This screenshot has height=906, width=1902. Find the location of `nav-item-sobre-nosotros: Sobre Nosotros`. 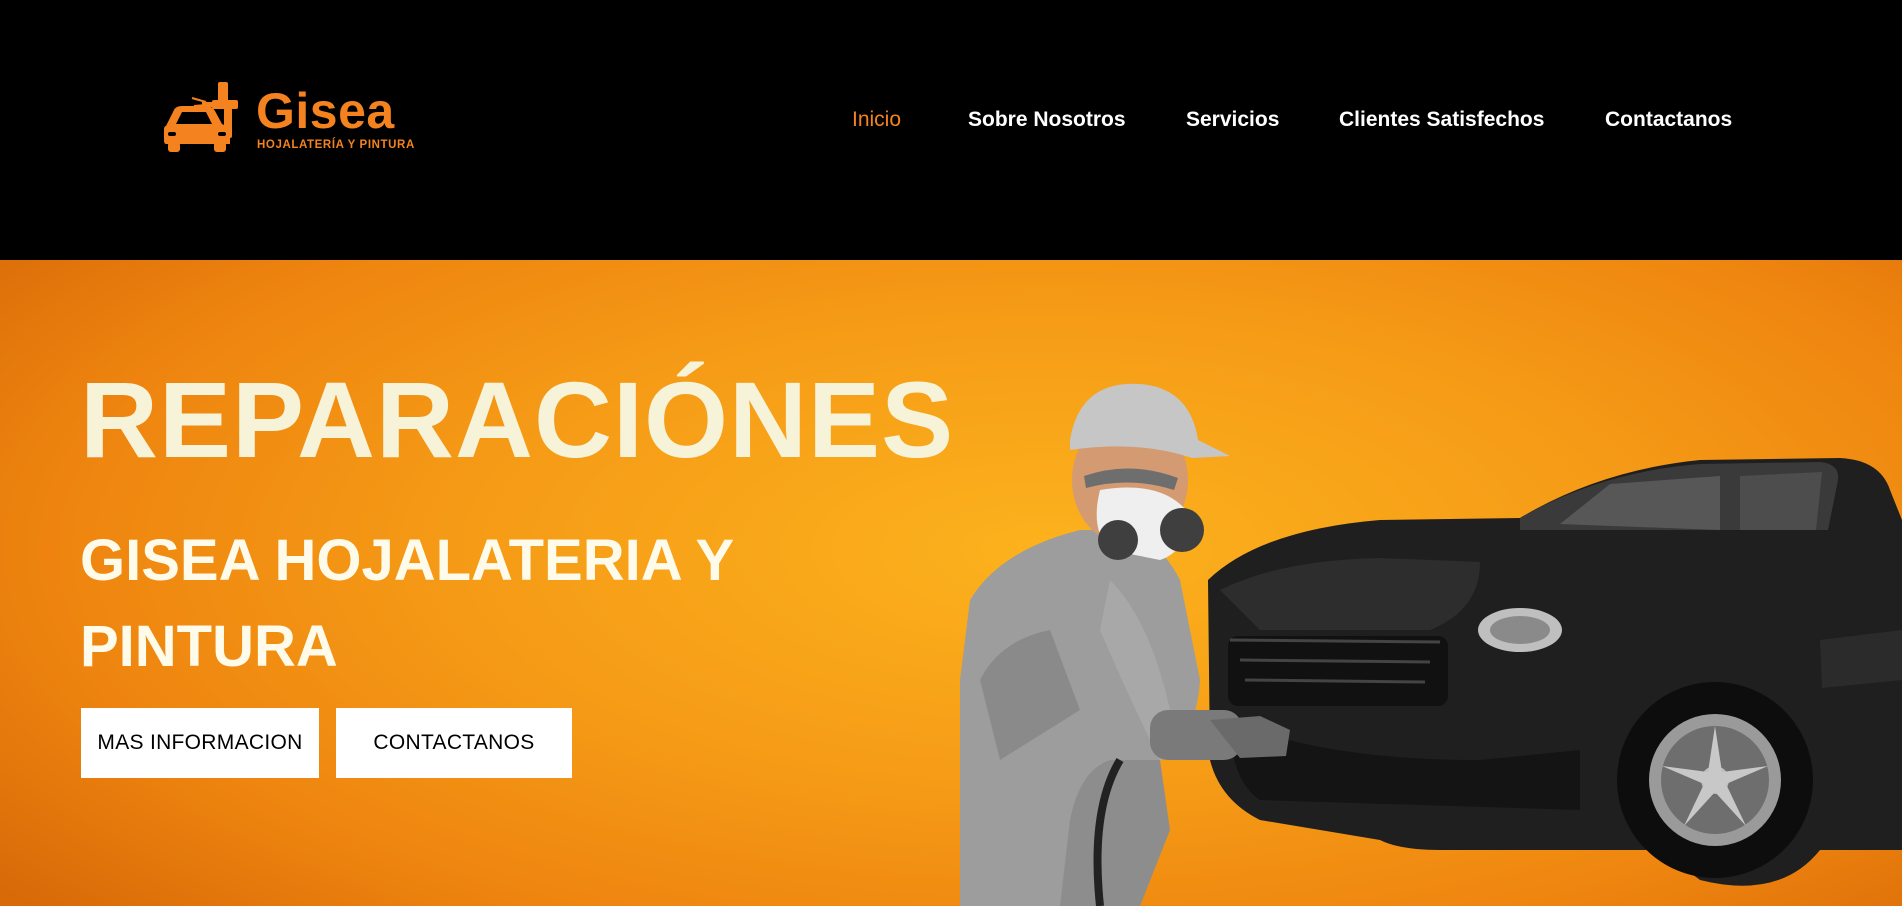

nav-item-sobre-nosotros: Sobre Nosotros is located at coordinates (1047, 120).